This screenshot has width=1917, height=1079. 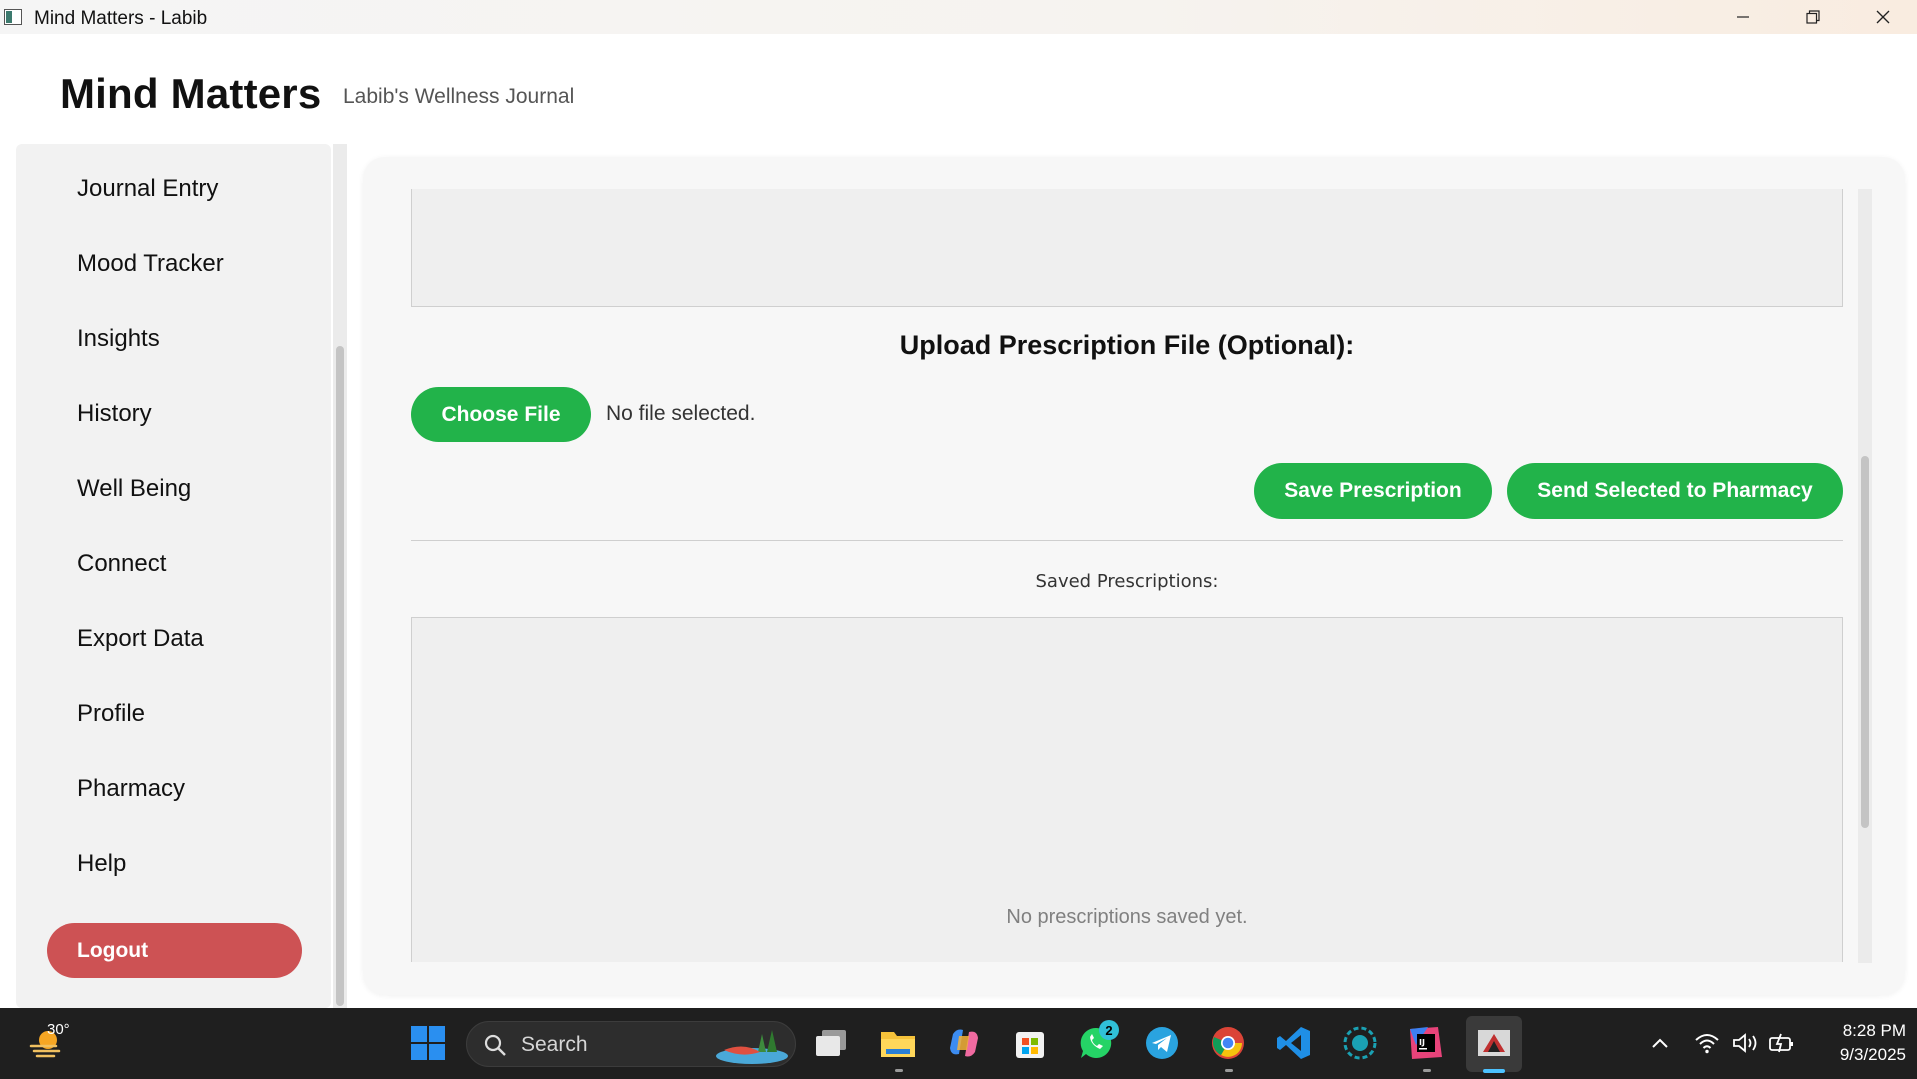 I want to click on whatsapp-notification-badge: 2, so click(x=1109, y=1030).